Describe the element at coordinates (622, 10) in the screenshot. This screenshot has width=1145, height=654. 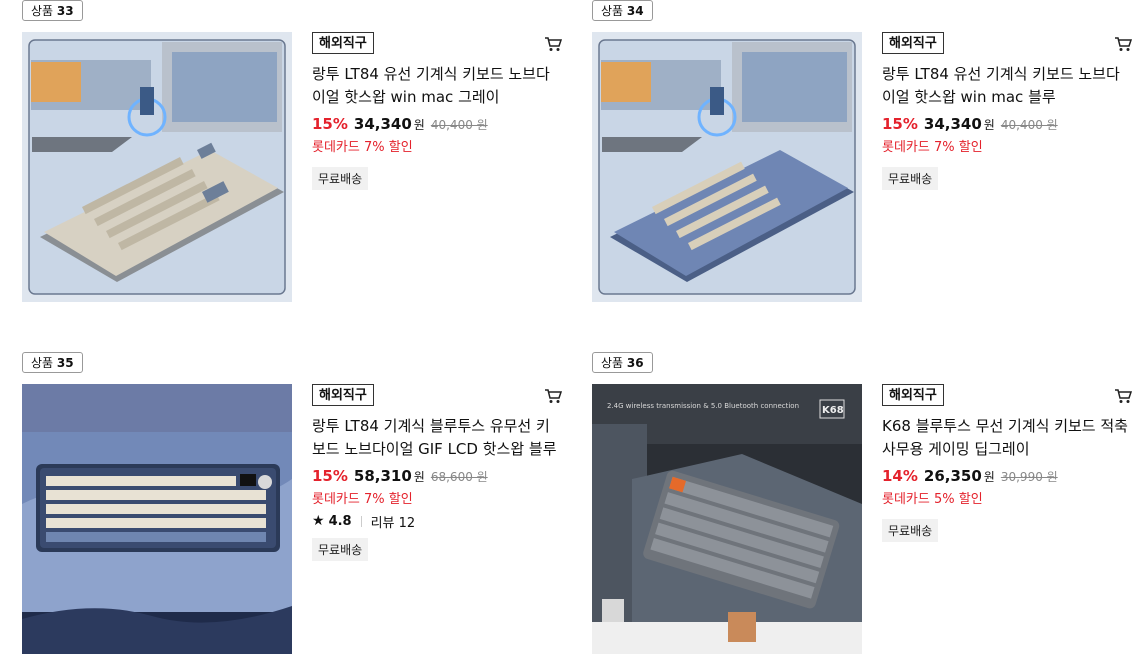
I see `rank-badge: 상품 34` at that location.